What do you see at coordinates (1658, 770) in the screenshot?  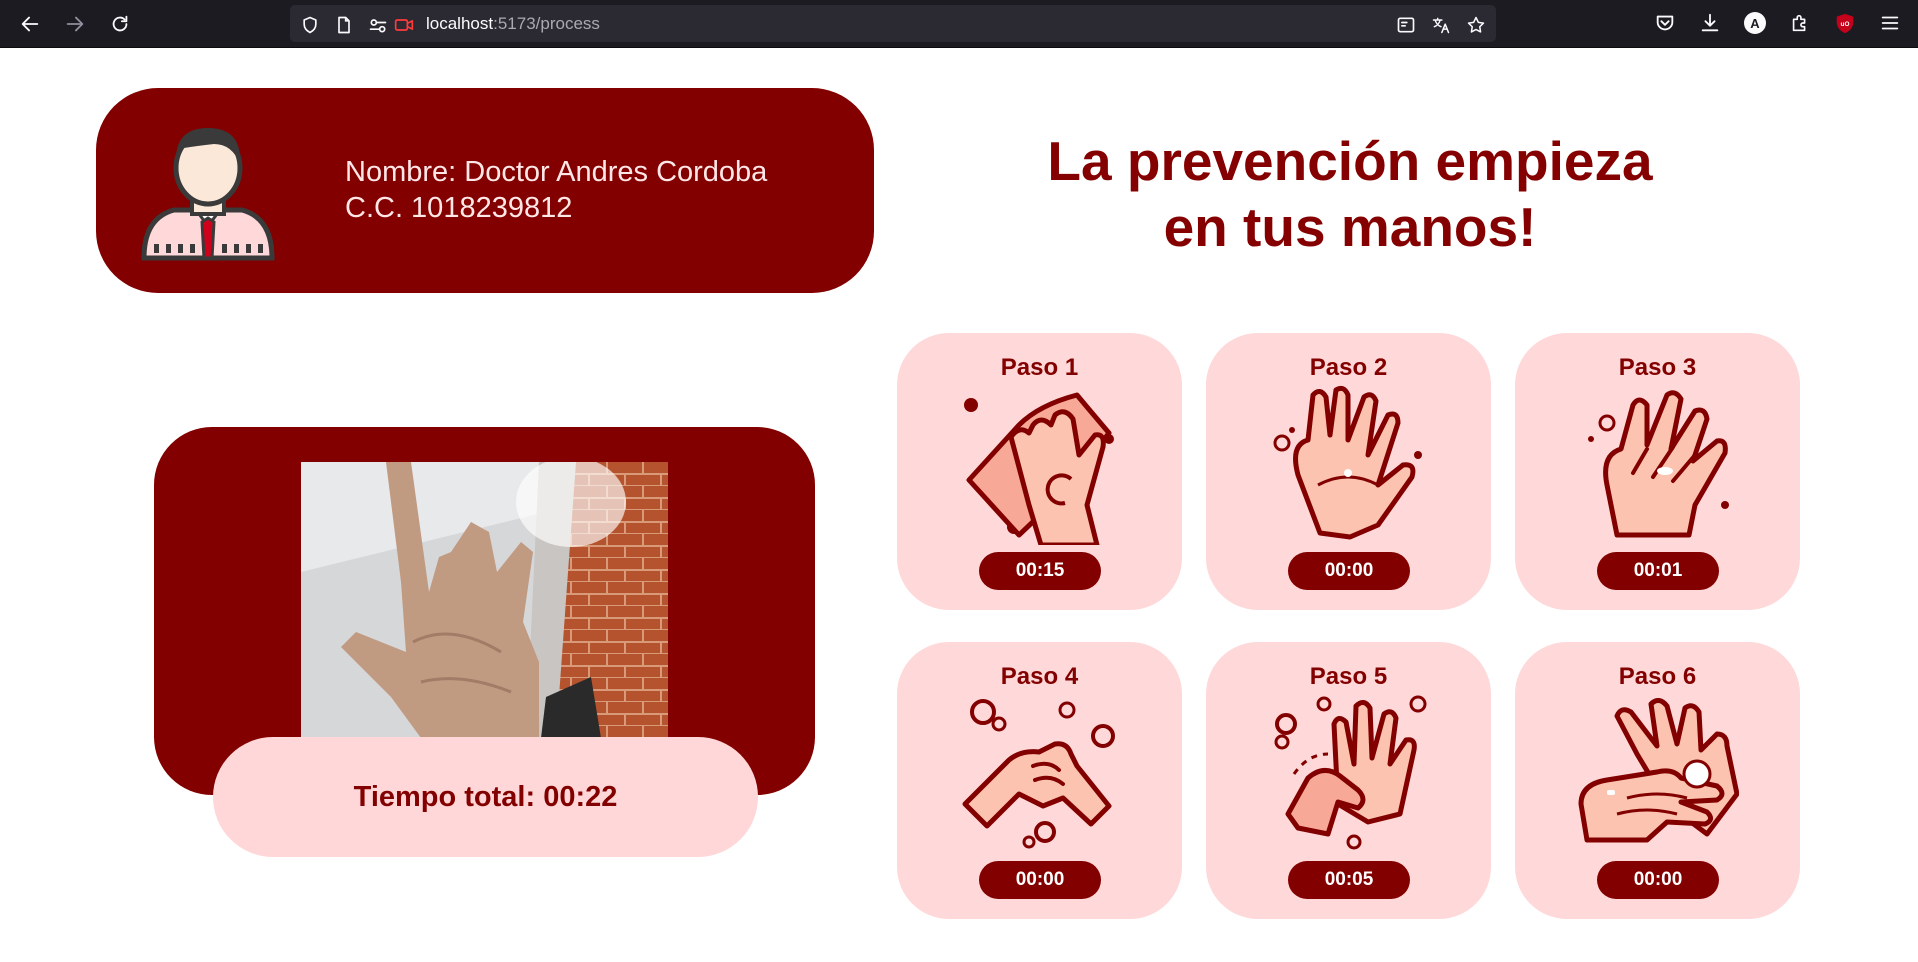 I see `hands-fingertips-rub-icon` at bounding box center [1658, 770].